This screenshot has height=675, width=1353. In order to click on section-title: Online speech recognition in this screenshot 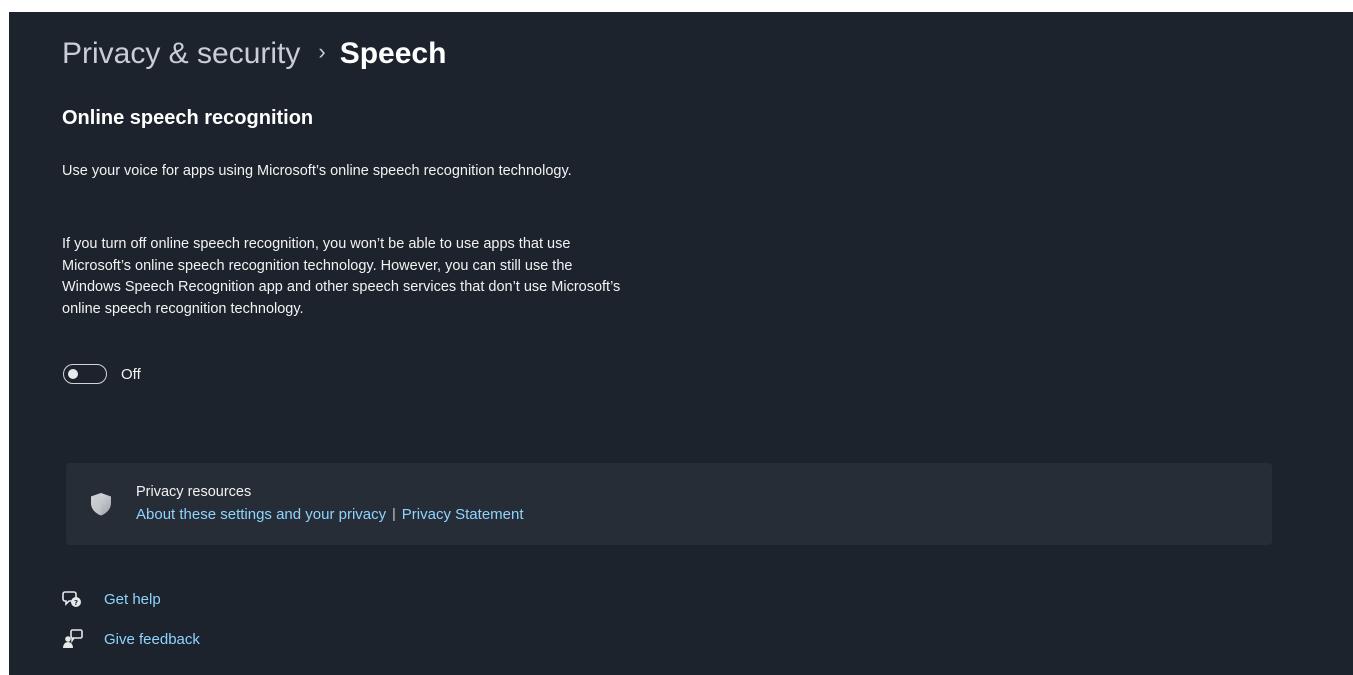, I will do `click(188, 118)`.